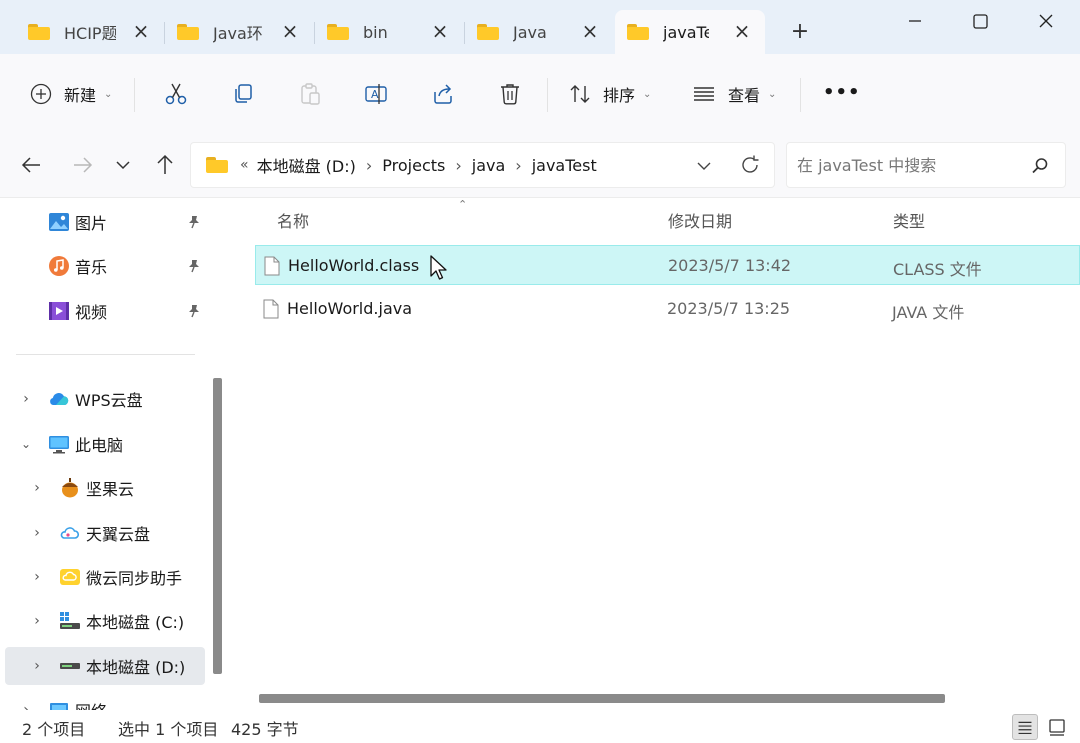  What do you see at coordinates (980, 21) in the screenshot?
I see `maximize-icon` at bounding box center [980, 21].